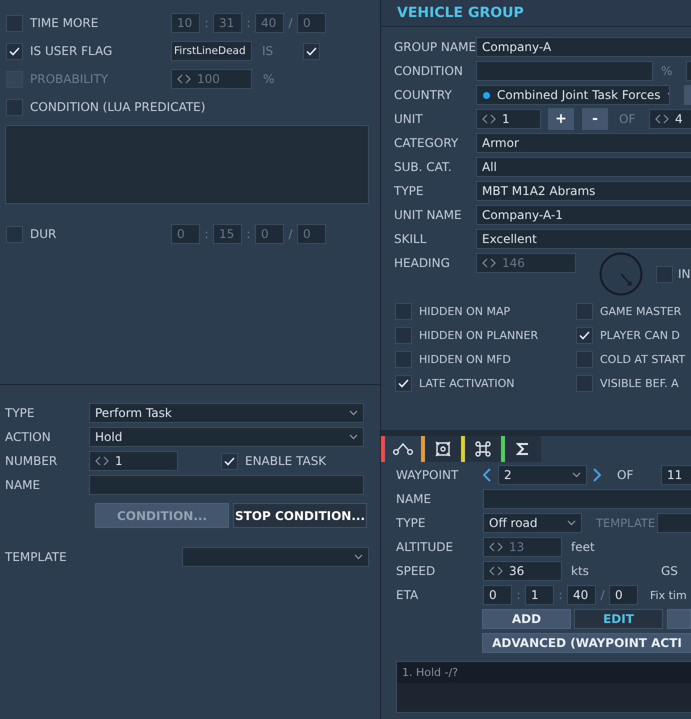  What do you see at coordinates (460, 13) in the screenshot?
I see `panel-title: VEHICLE GROUP` at bounding box center [460, 13].